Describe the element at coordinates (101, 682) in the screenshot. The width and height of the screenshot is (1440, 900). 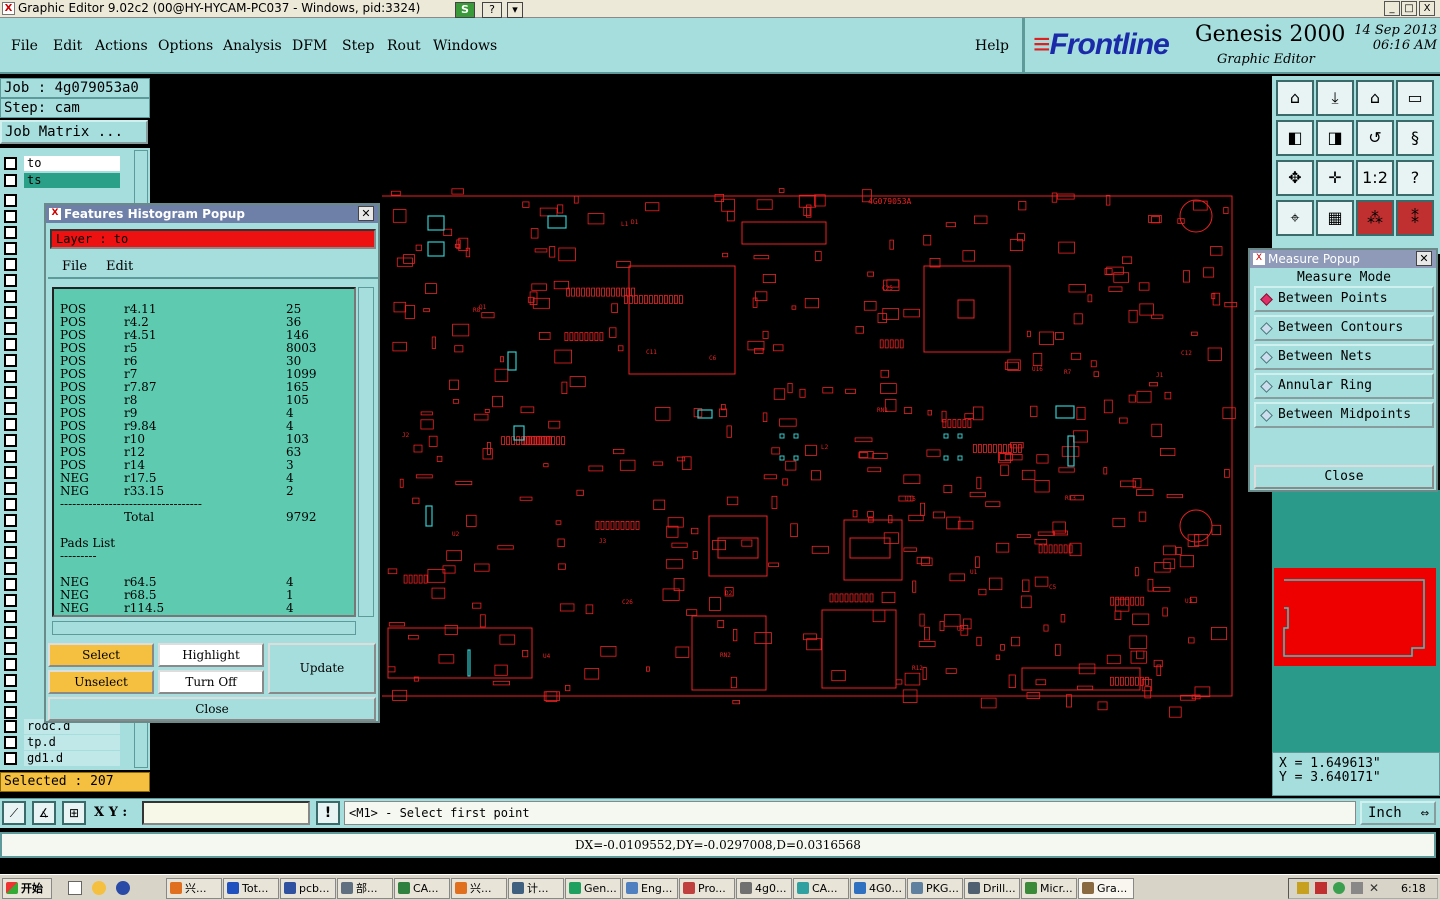
I see `unselect-button: Unselect` at that location.